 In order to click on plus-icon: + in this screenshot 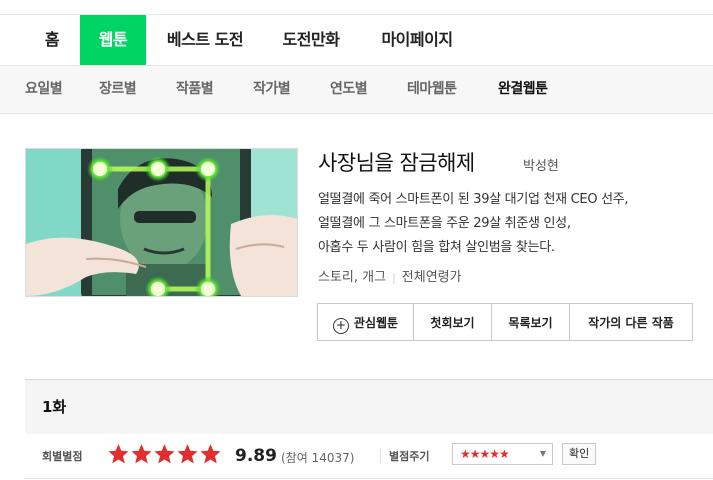, I will do `click(340, 326)`.